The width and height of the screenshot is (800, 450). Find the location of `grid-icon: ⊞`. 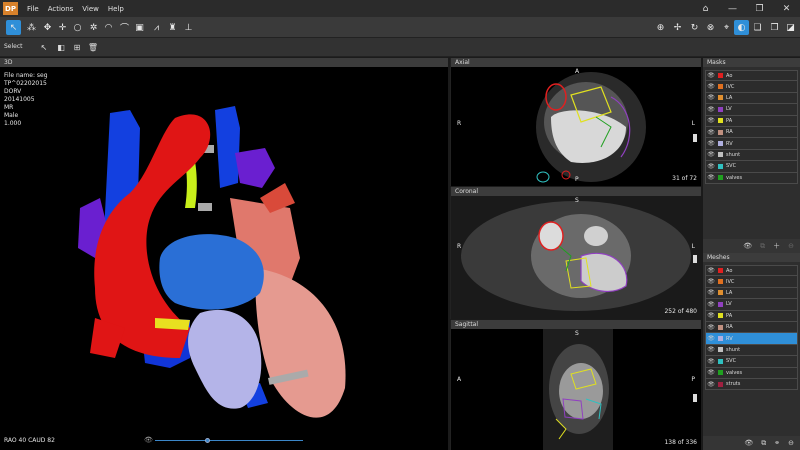

grid-icon: ⊞ is located at coordinates (77, 47).